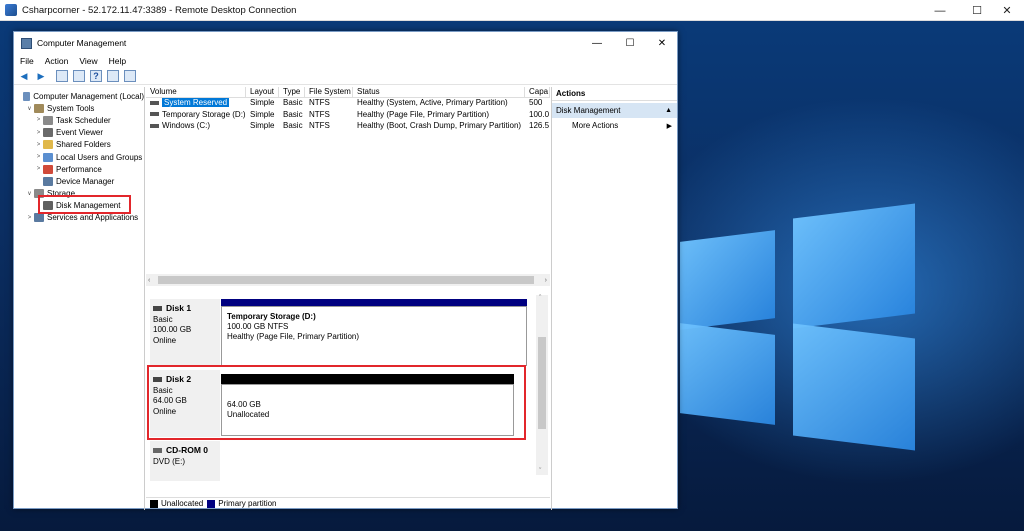 This screenshot has height=531, width=1024. I want to click on volume-cell: Windows (C:), so click(196, 127).